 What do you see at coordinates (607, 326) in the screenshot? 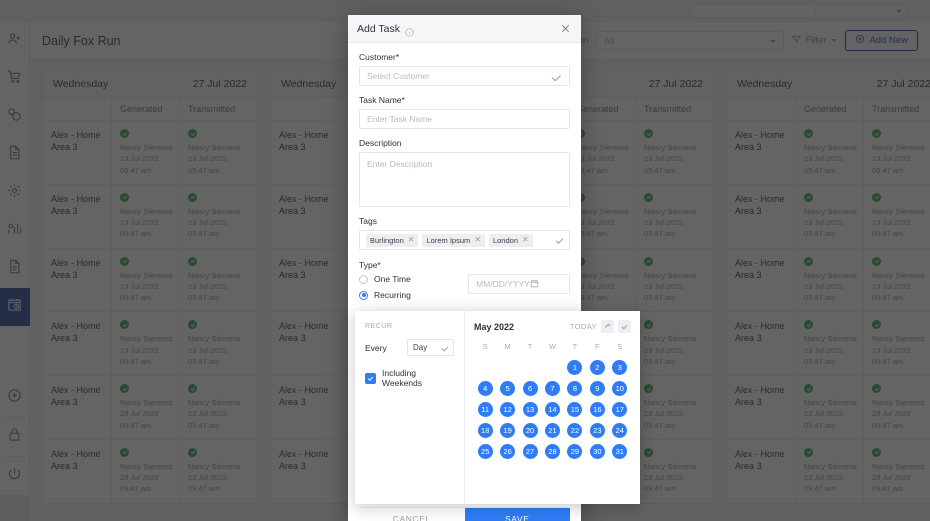
I see `calendar-prev-button` at bounding box center [607, 326].